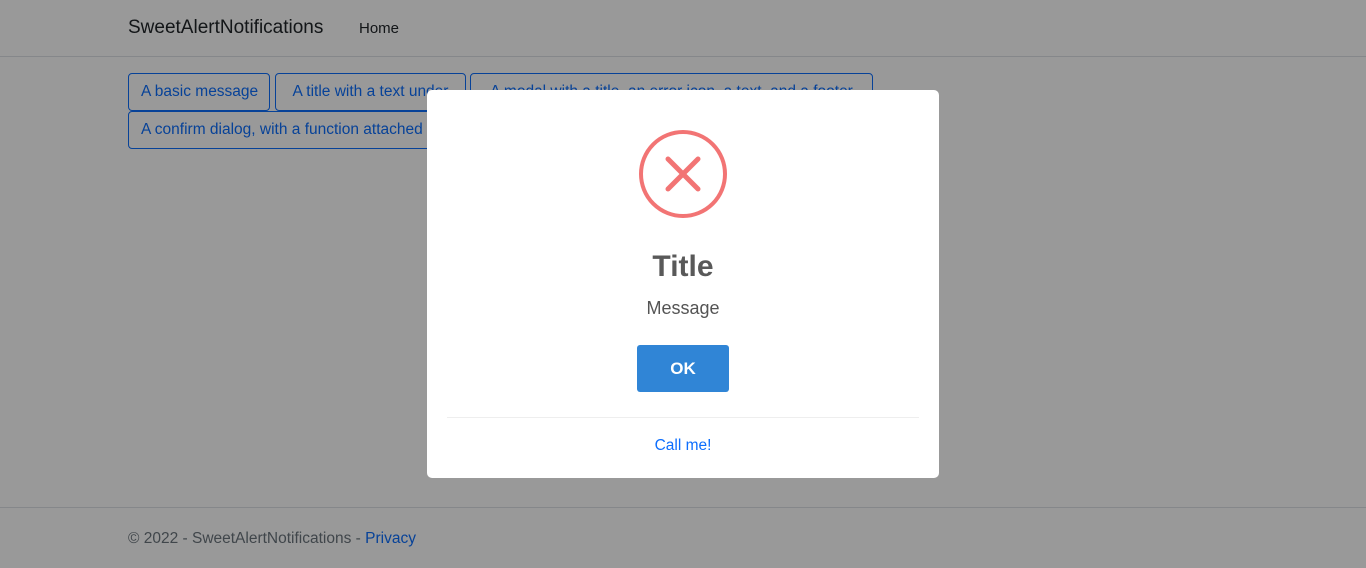 Image resolution: width=1366 pixels, height=568 pixels. What do you see at coordinates (683, 266) in the screenshot?
I see `modal-title: Title` at bounding box center [683, 266].